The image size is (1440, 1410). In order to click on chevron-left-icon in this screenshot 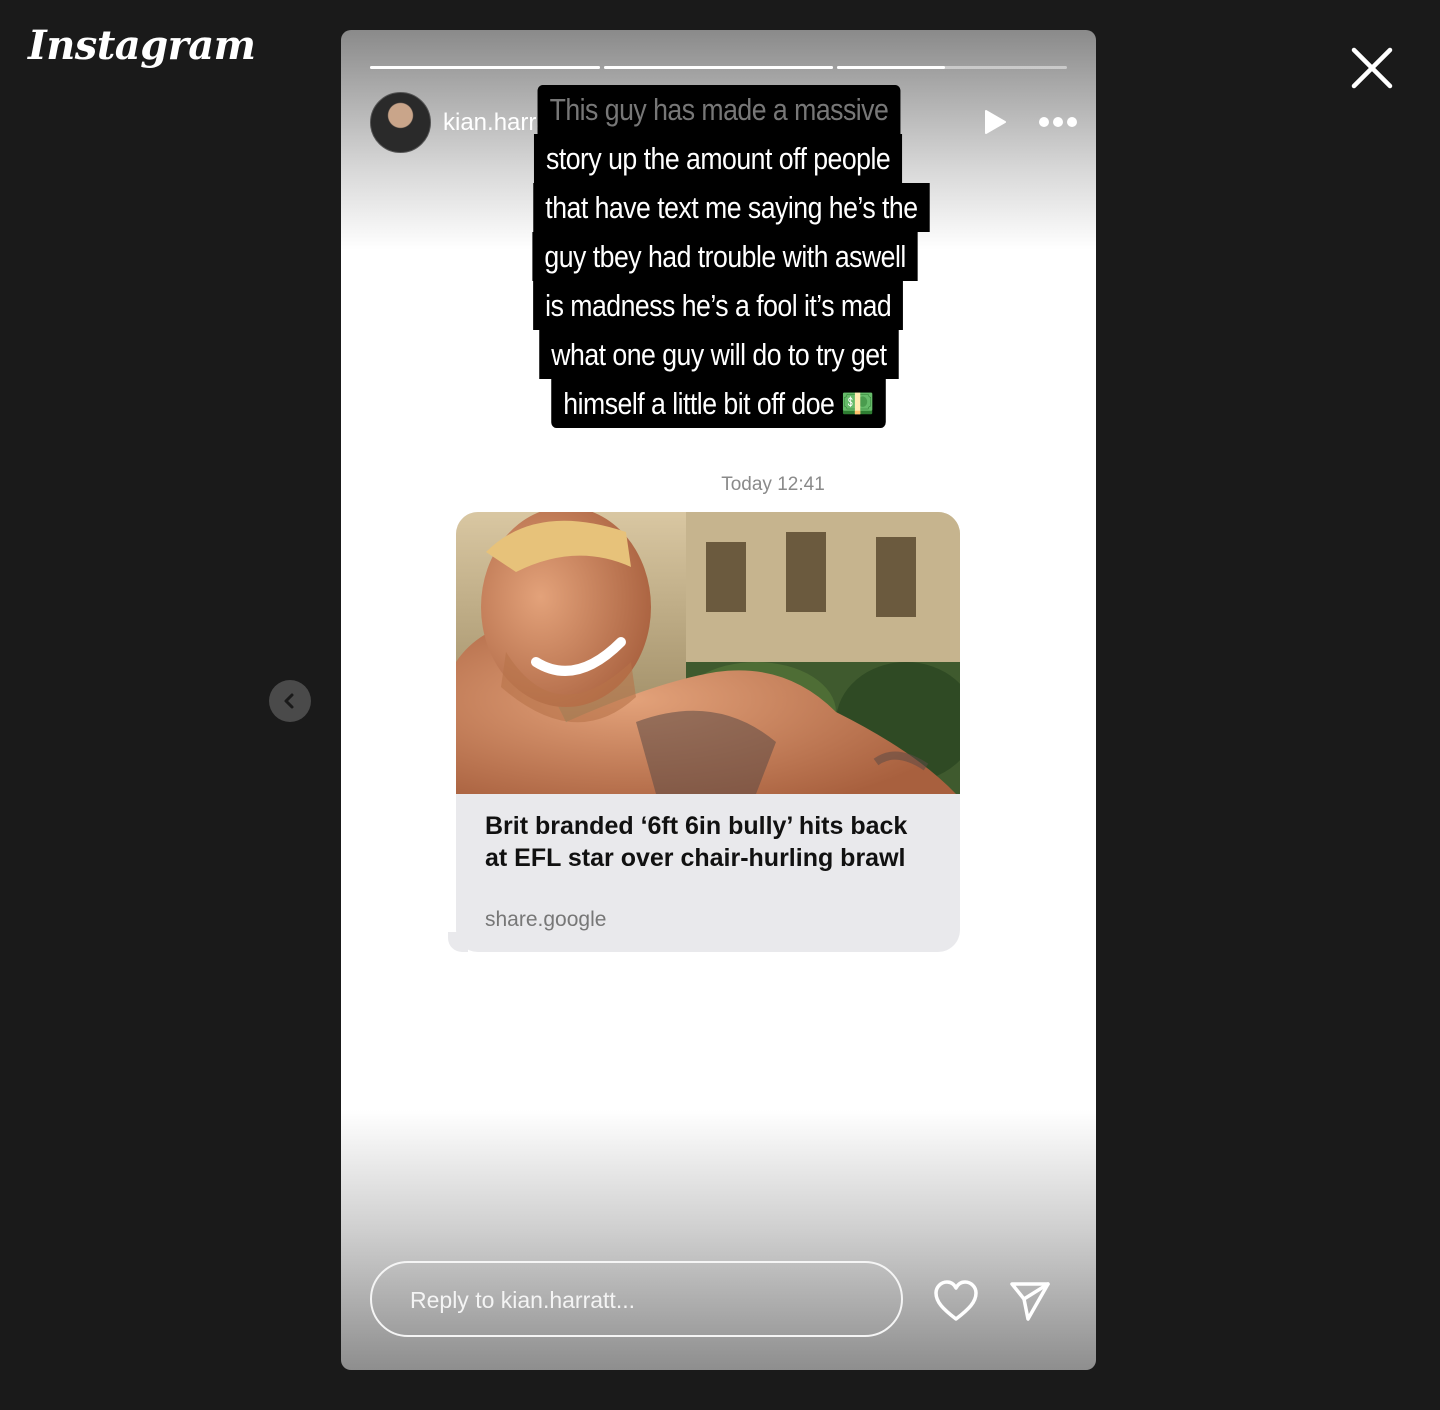, I will do `click(289, 701)`.